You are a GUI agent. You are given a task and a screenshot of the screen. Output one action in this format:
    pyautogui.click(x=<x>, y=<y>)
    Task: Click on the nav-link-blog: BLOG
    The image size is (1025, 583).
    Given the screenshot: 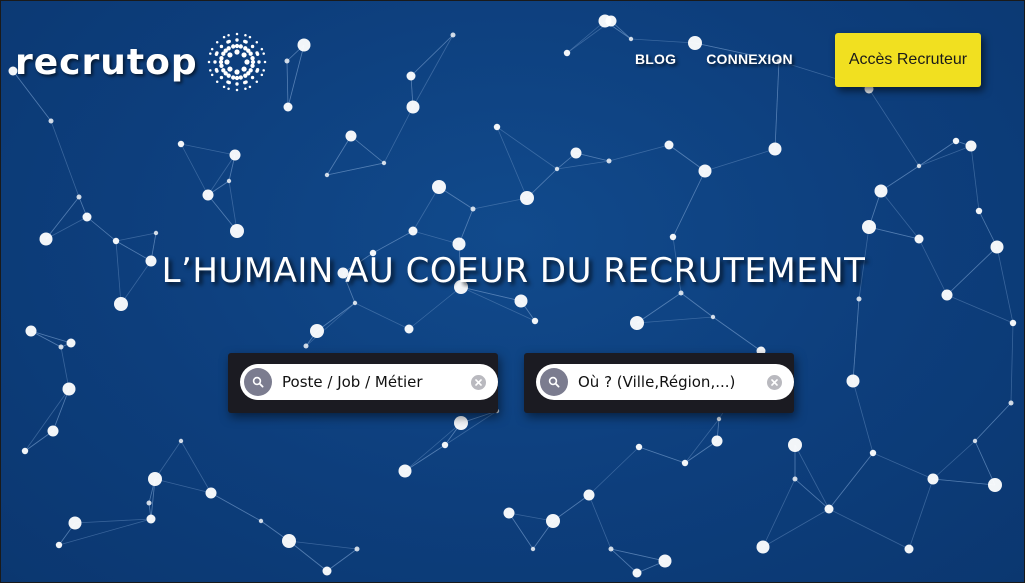 What is the action you would take?
    pyautogui.click(x=655, y=59)
    